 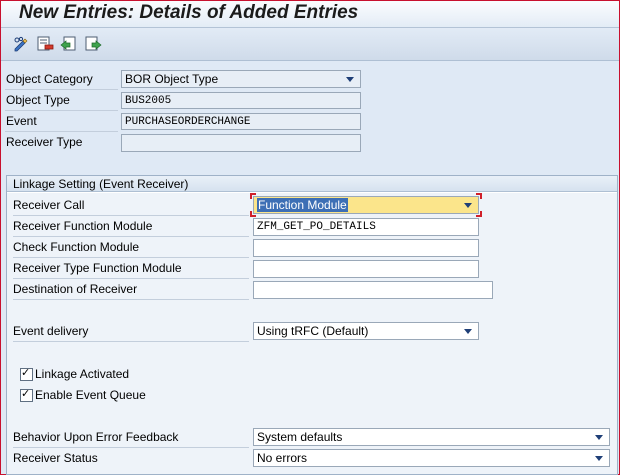 I want to click on receiver-call-dropdown: Function Module, so click(x=366, y=205).